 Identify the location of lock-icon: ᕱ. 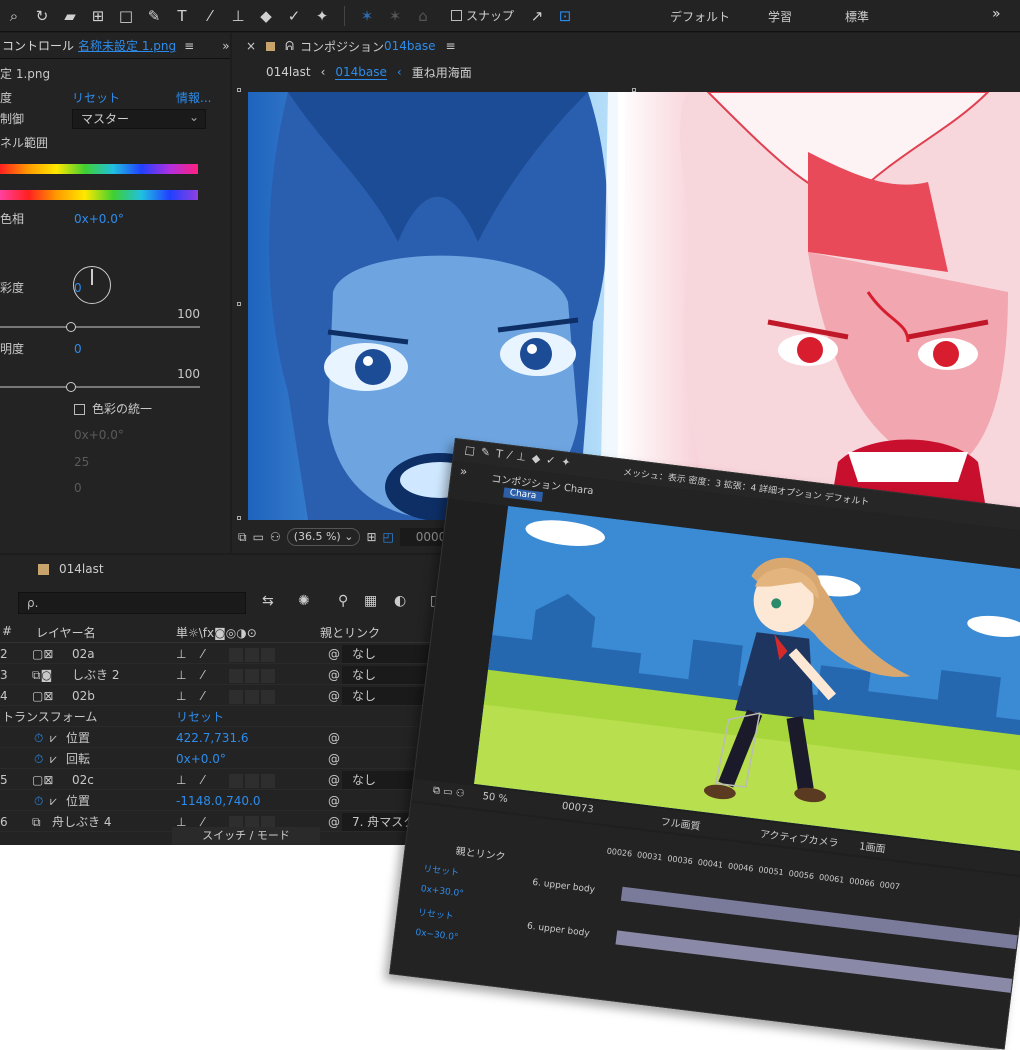
(289, 46).